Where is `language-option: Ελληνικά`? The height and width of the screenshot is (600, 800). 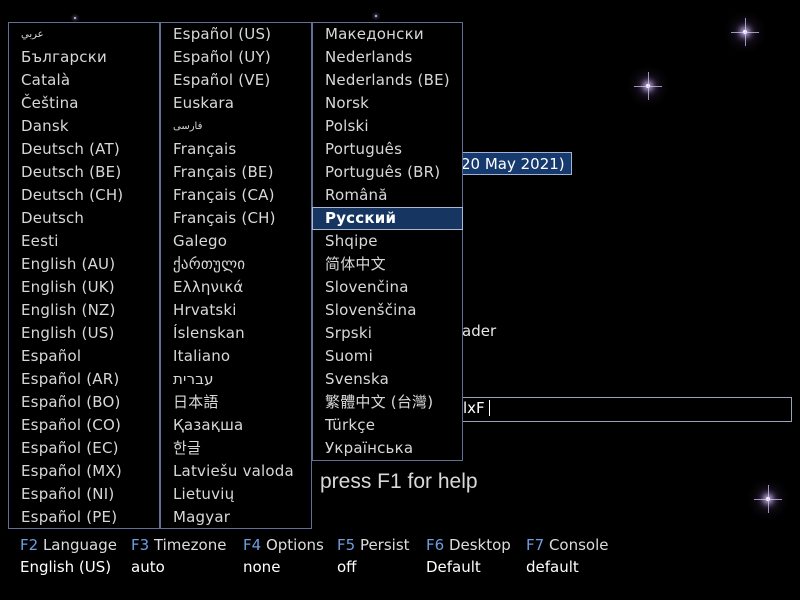 language-option: Ελληνικά is located at coordinates (236, 287).